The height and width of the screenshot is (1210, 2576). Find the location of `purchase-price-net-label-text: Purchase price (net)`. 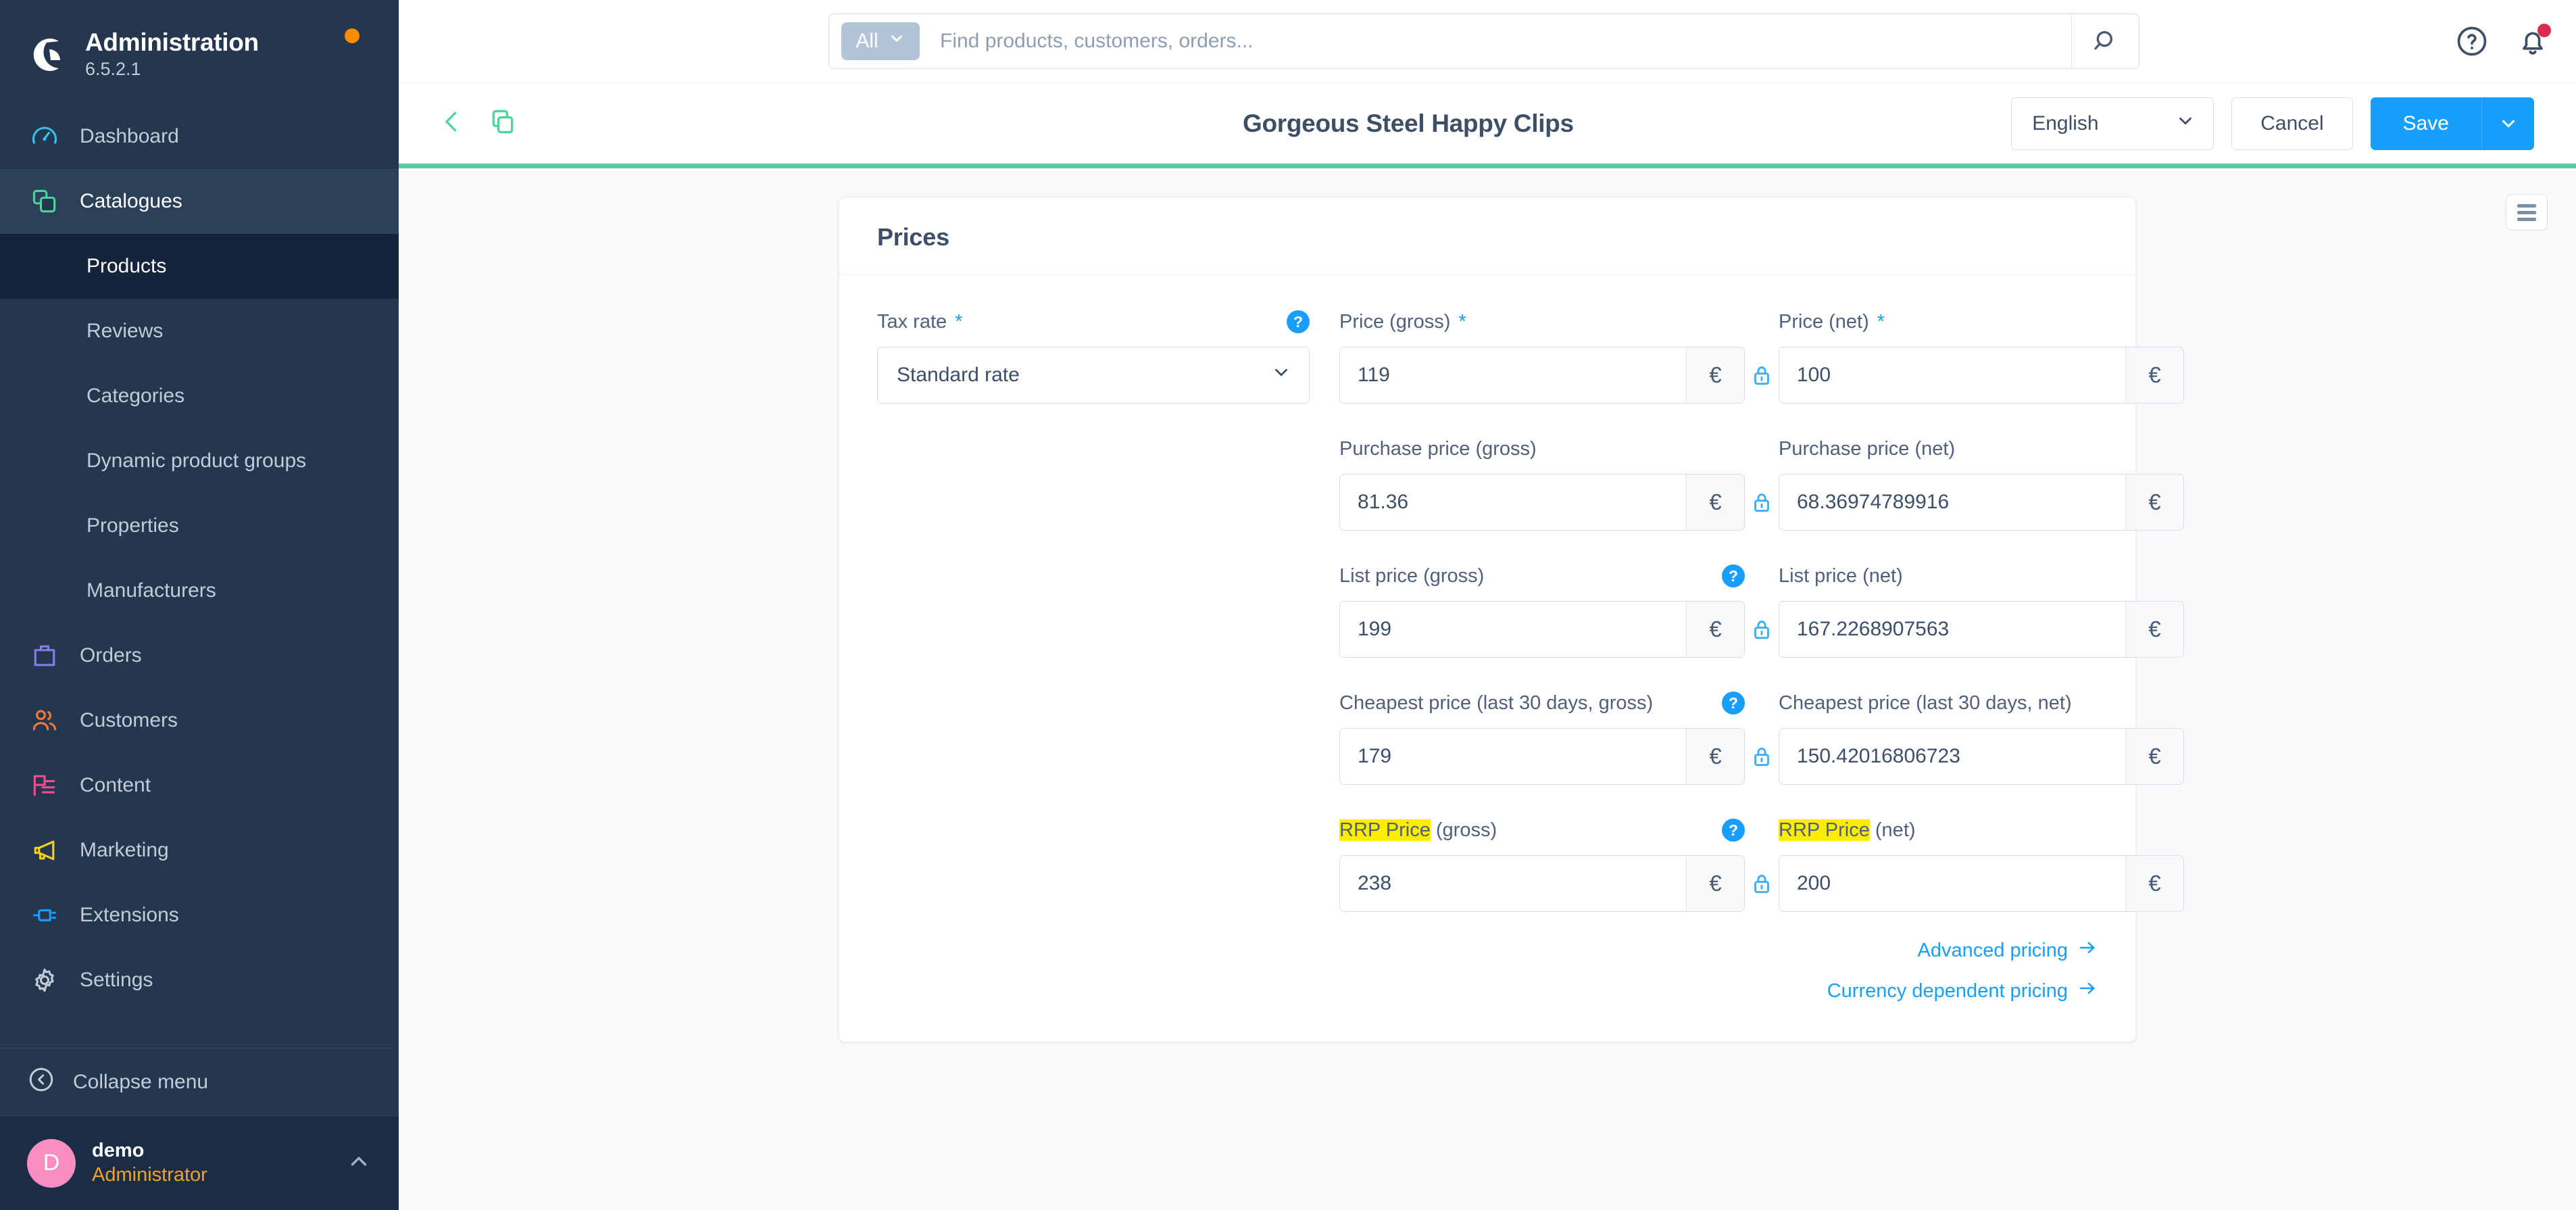

purchase-price-net-label-text: Purchase price (net) is located at coordinates (1868, 448).